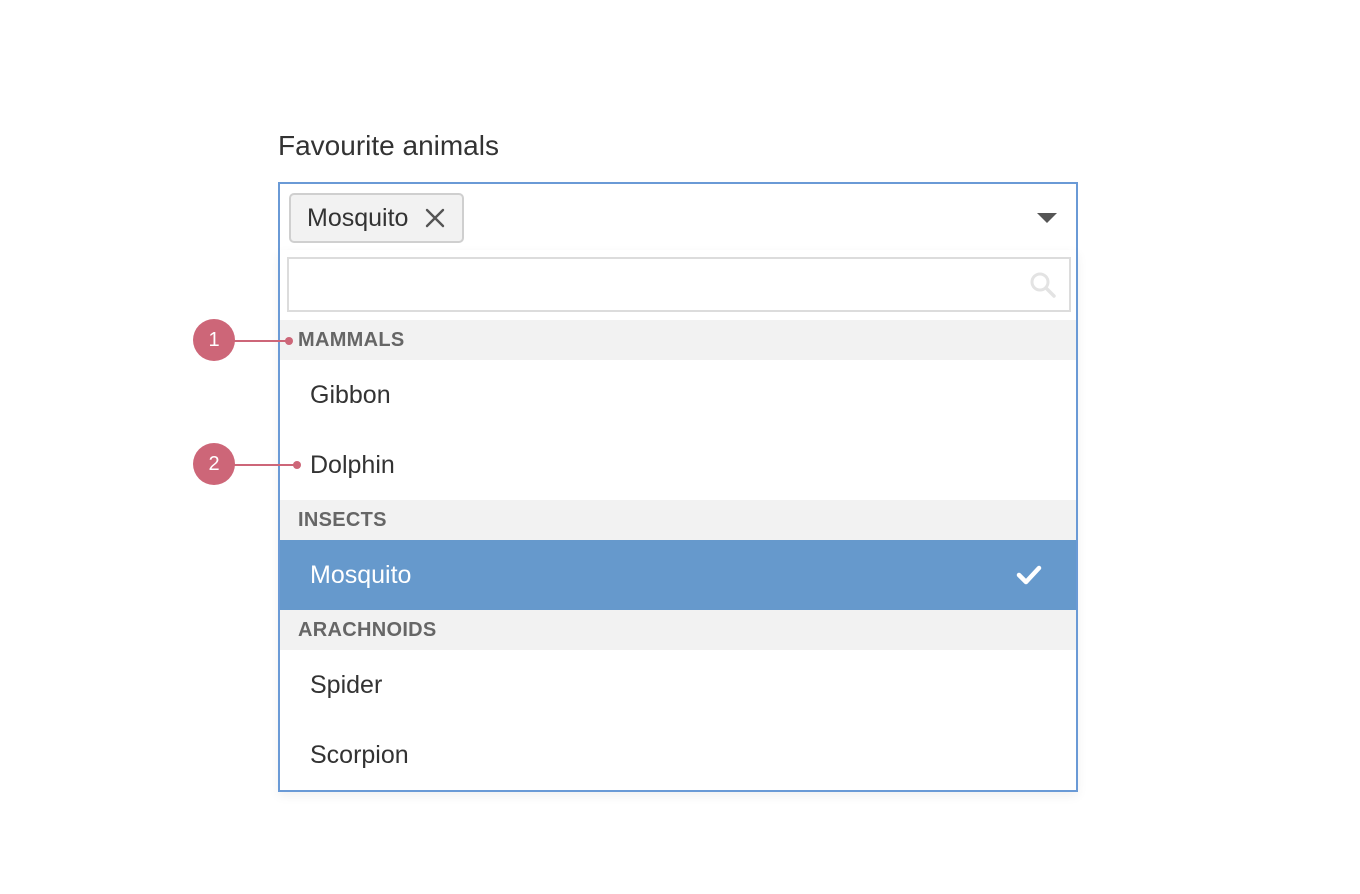  Describe the element at coordinates (388, 145) in the screenshot. I see `field-label: Favourite animals` at that location.